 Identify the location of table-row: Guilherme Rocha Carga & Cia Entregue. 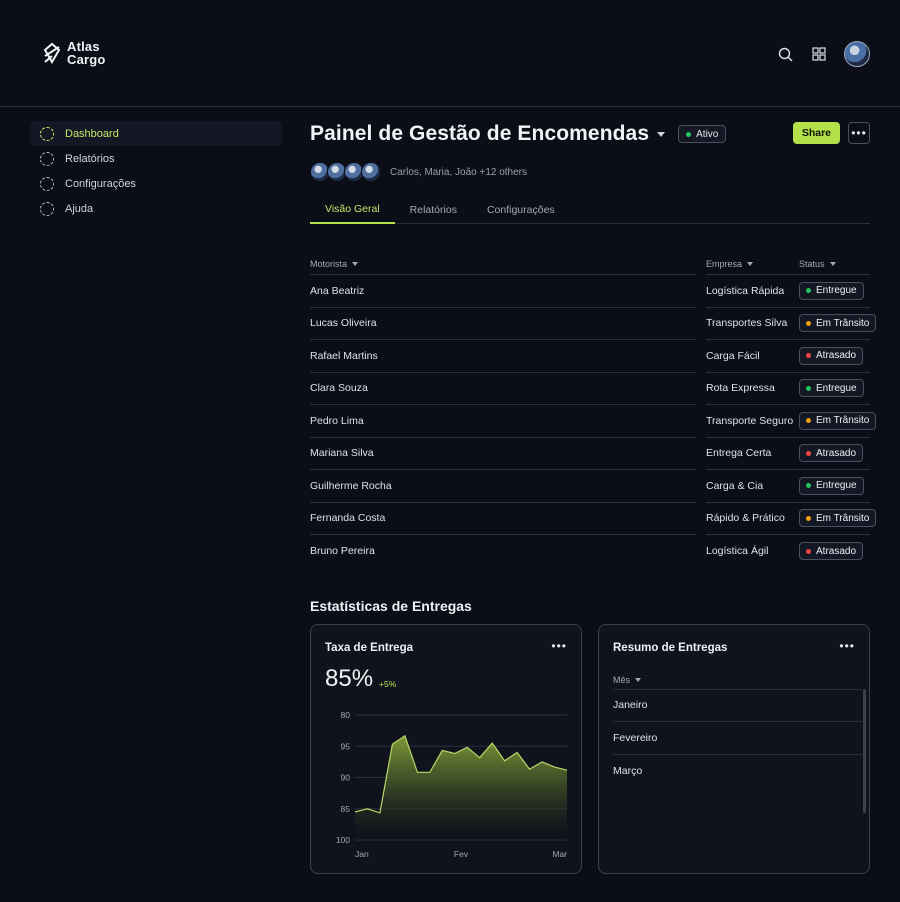
(590, 486).